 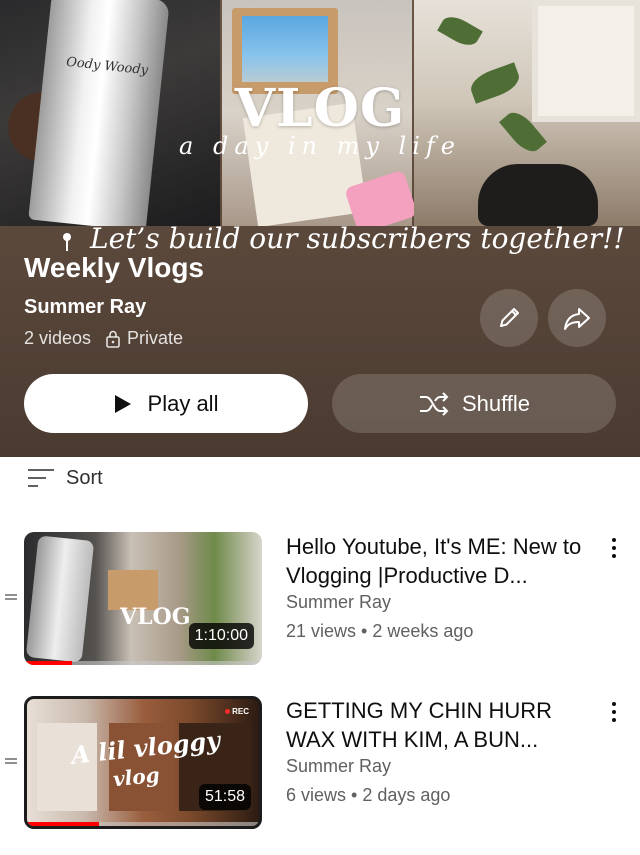 What do you see at coordinates (434, 403) in the screenshot?
I see `shuffle-icon` at bounding box center [434, 403].